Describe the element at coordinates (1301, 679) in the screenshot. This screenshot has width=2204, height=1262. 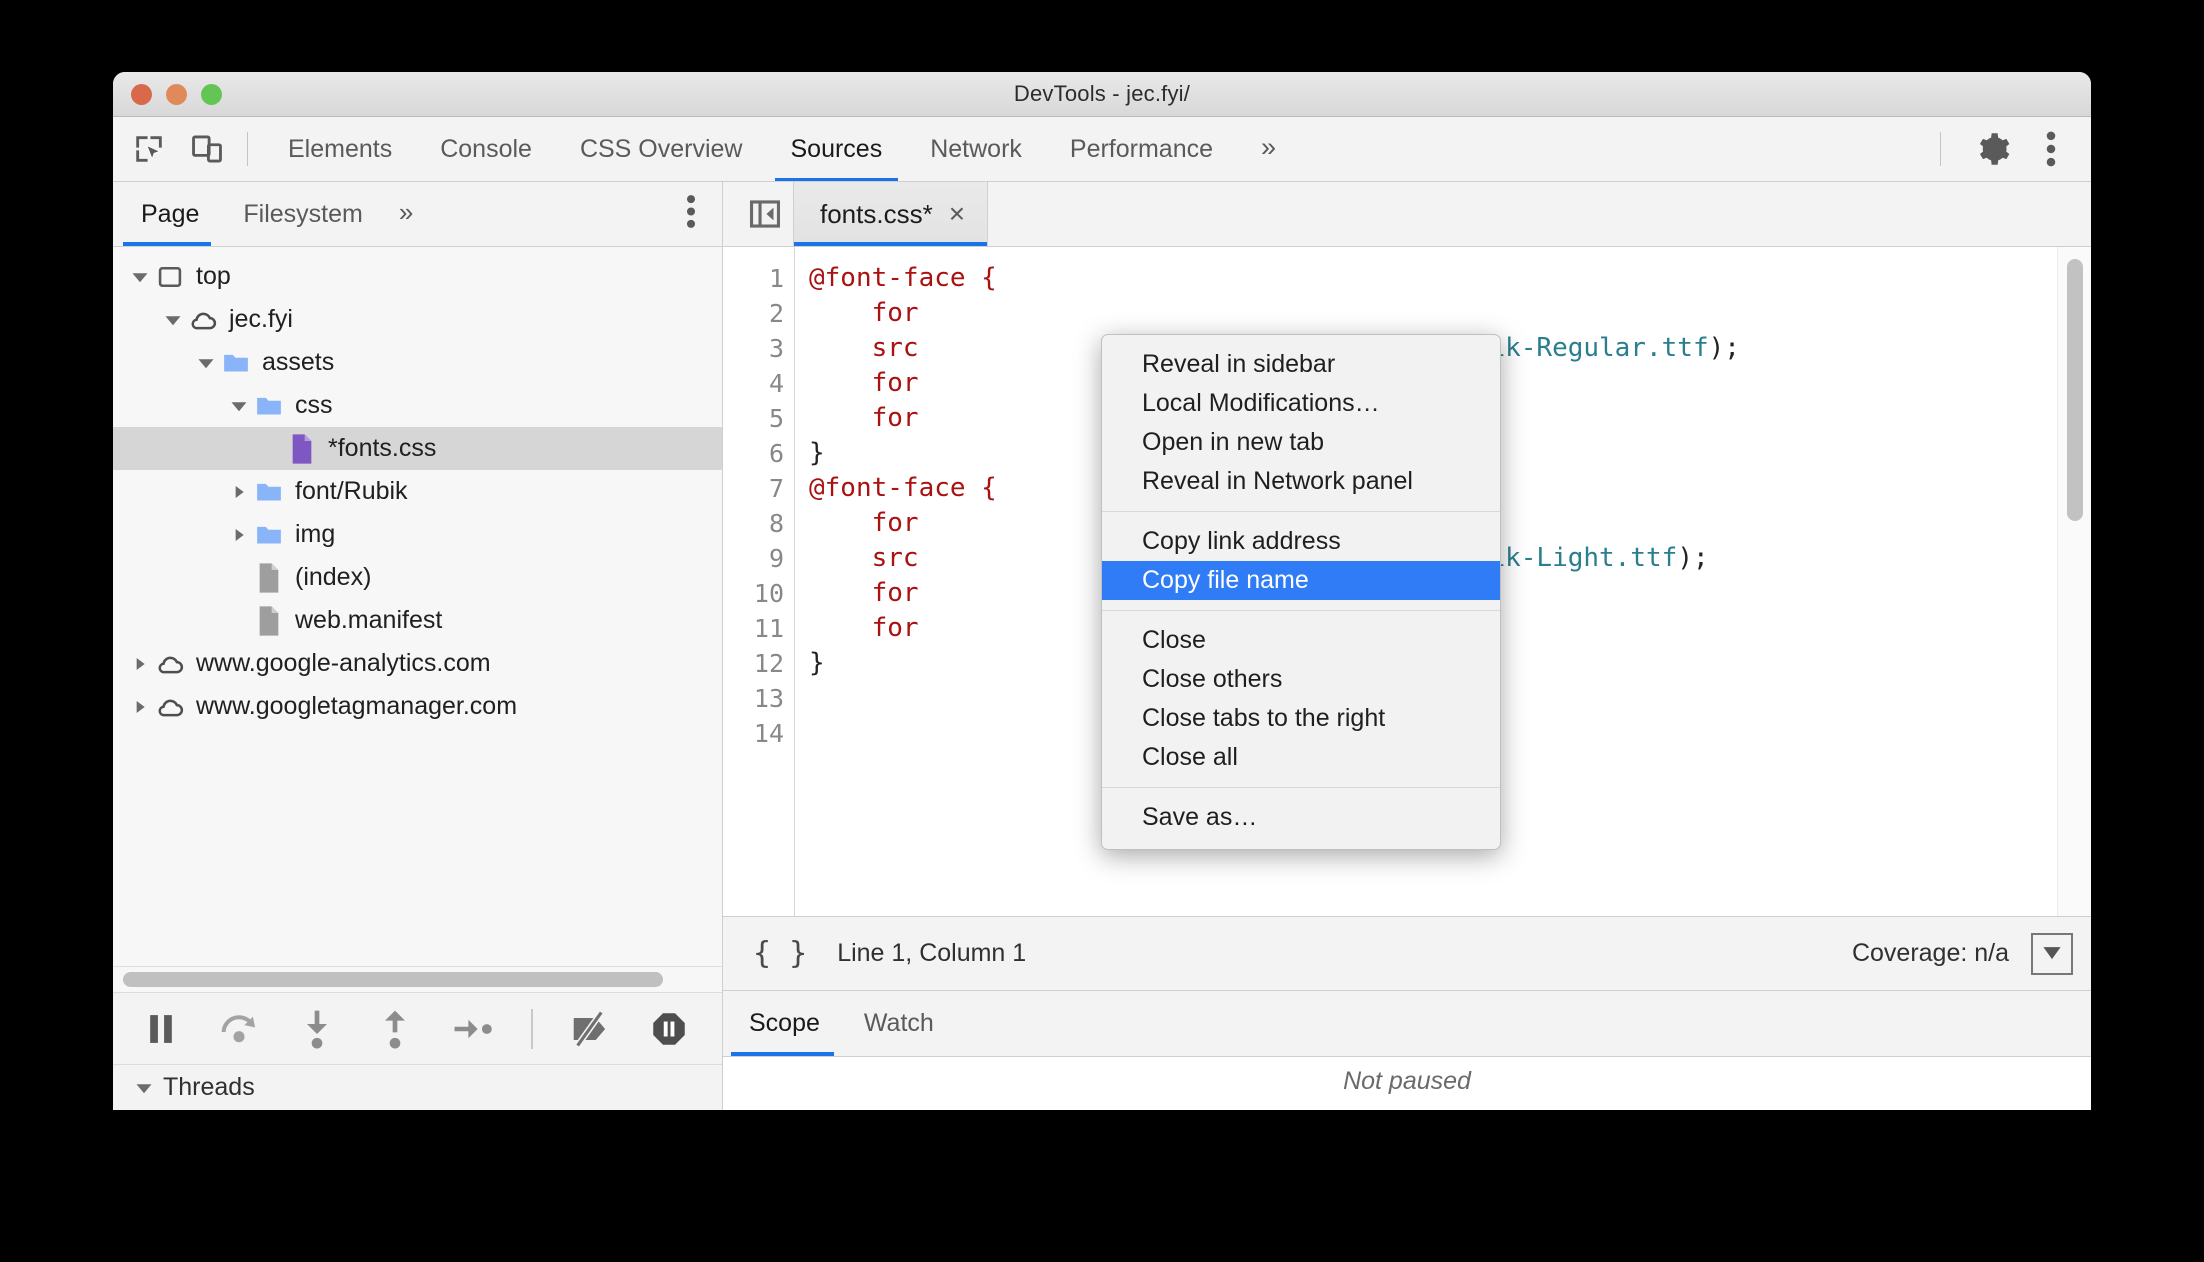
I see `menu-item-close-others: Close others` at that location.